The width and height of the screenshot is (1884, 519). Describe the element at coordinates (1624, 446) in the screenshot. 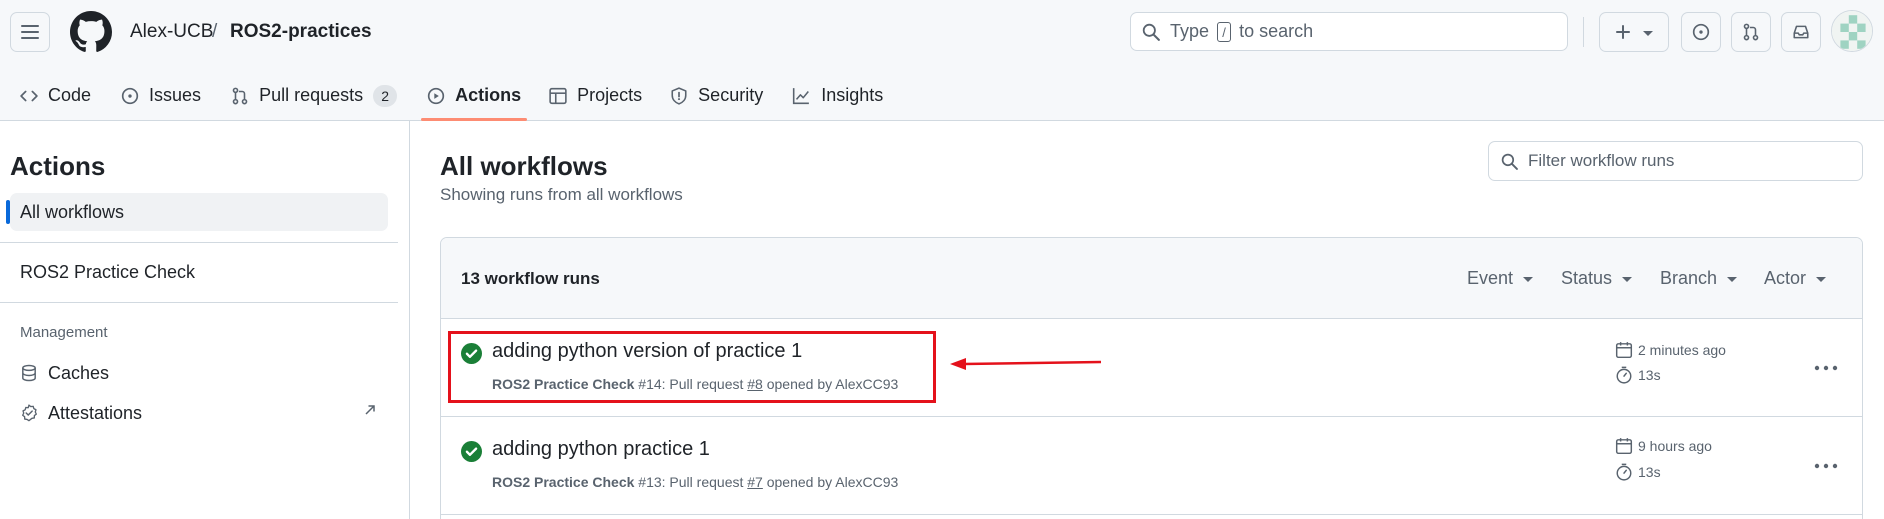

I see `calendar-icon` at that location.